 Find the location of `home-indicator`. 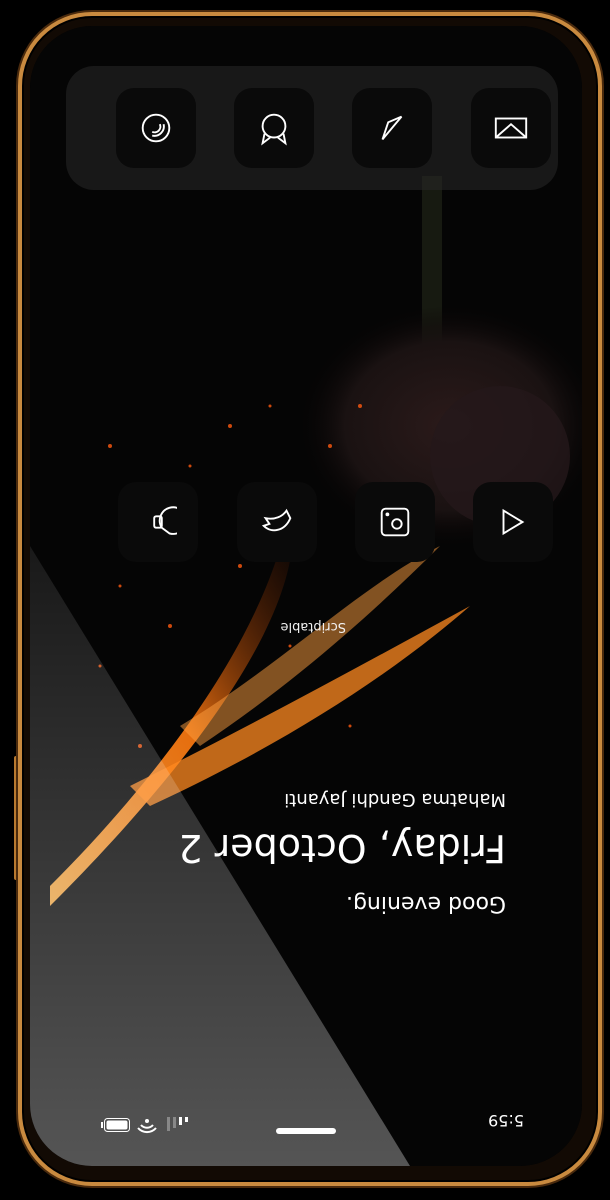

home-indicator is located at coordinates (306, 1131).